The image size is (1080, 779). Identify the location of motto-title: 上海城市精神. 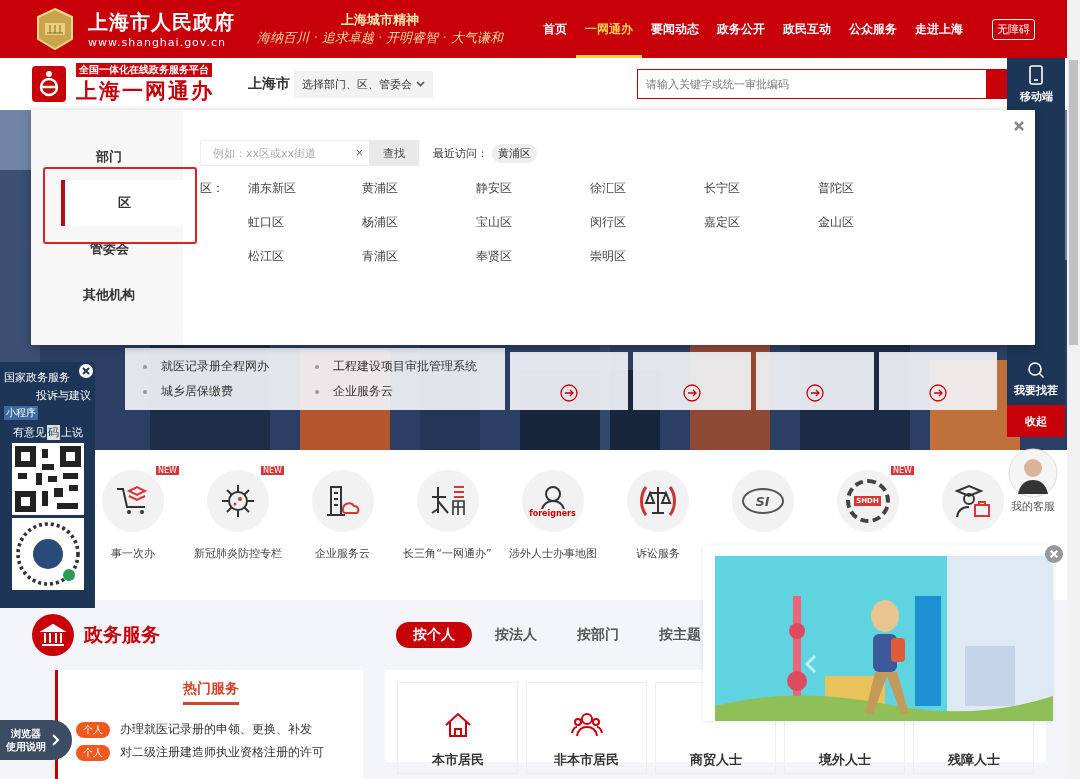
(380, 20).